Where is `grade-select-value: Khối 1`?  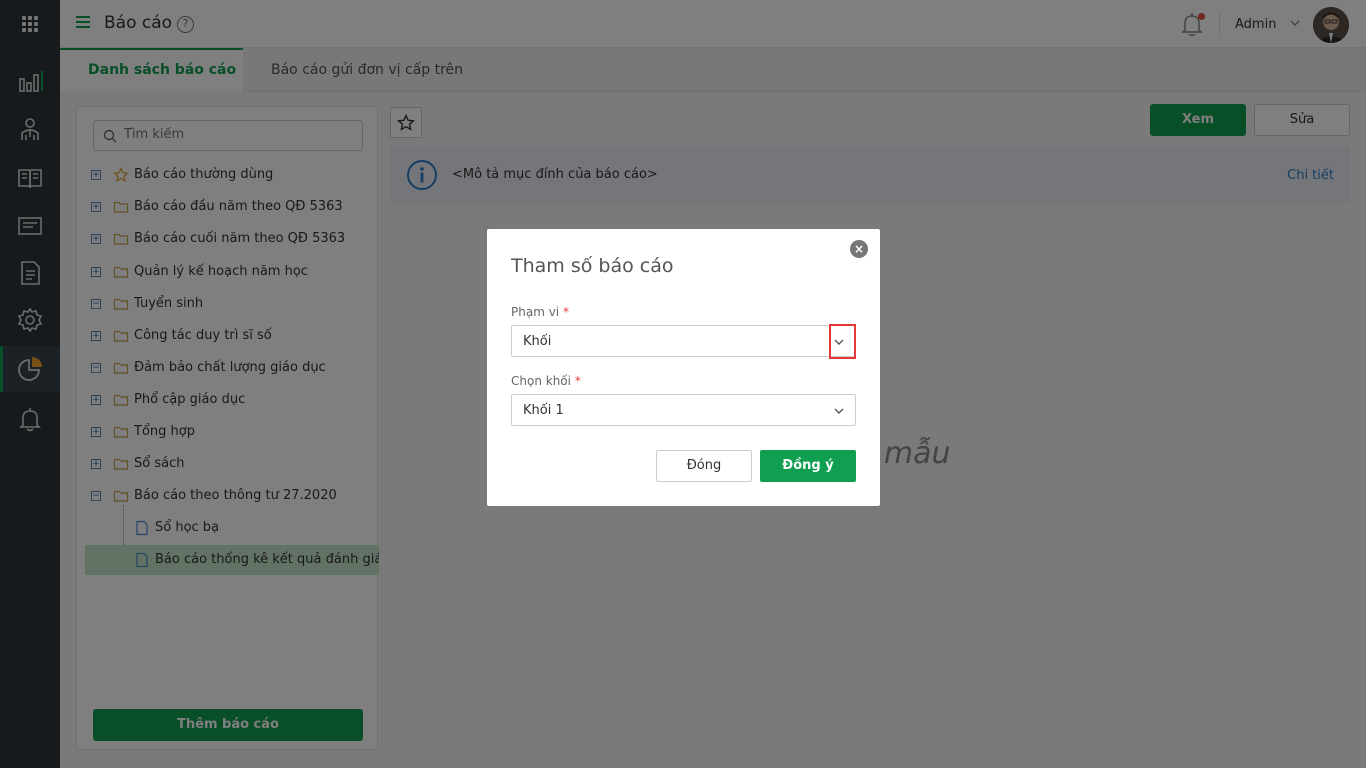
grade-select-value: Khối 1 is located at coordinates (543, 410).